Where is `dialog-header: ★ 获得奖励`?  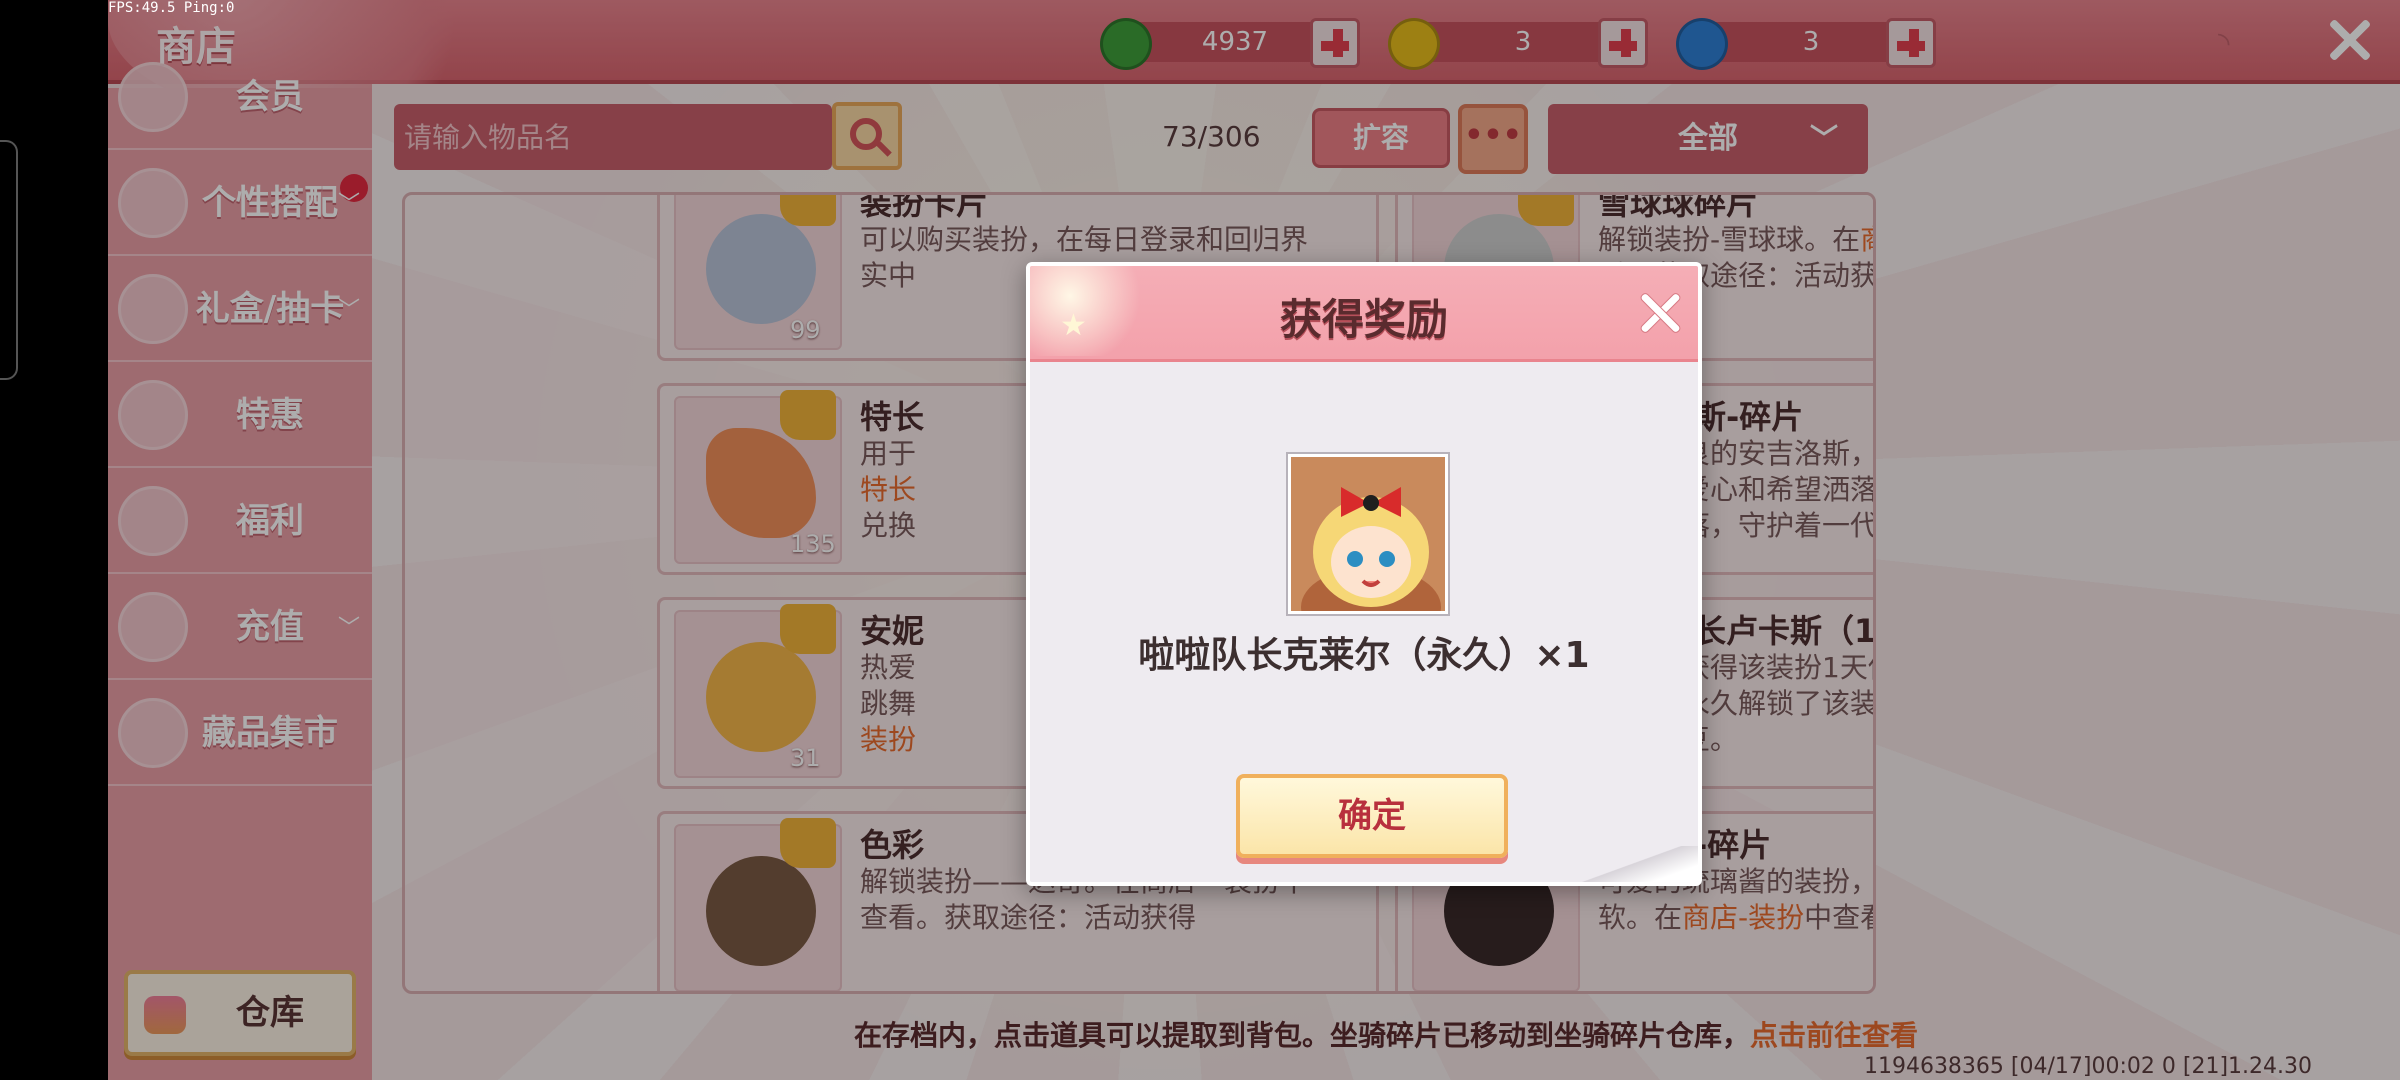
dialog-header: ★ 获得奖励 is located at coordinates (1364, 314).